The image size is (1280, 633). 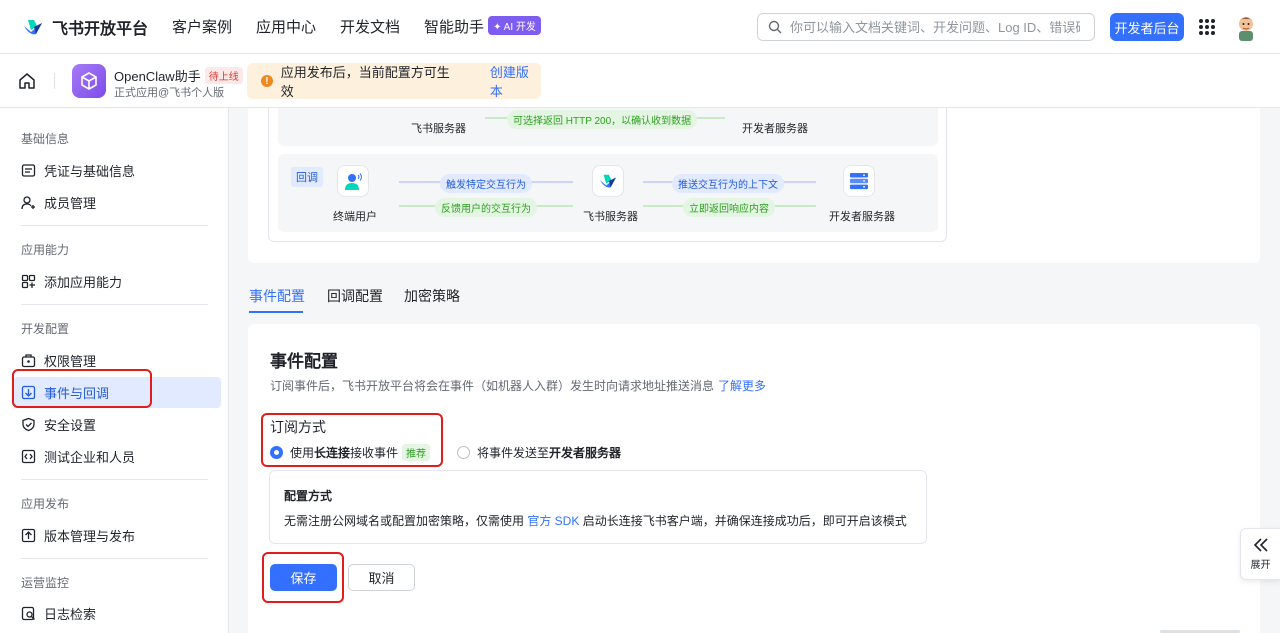 I want to click on sidebar-item-label: 权限管理, so click(x=70, y=361).